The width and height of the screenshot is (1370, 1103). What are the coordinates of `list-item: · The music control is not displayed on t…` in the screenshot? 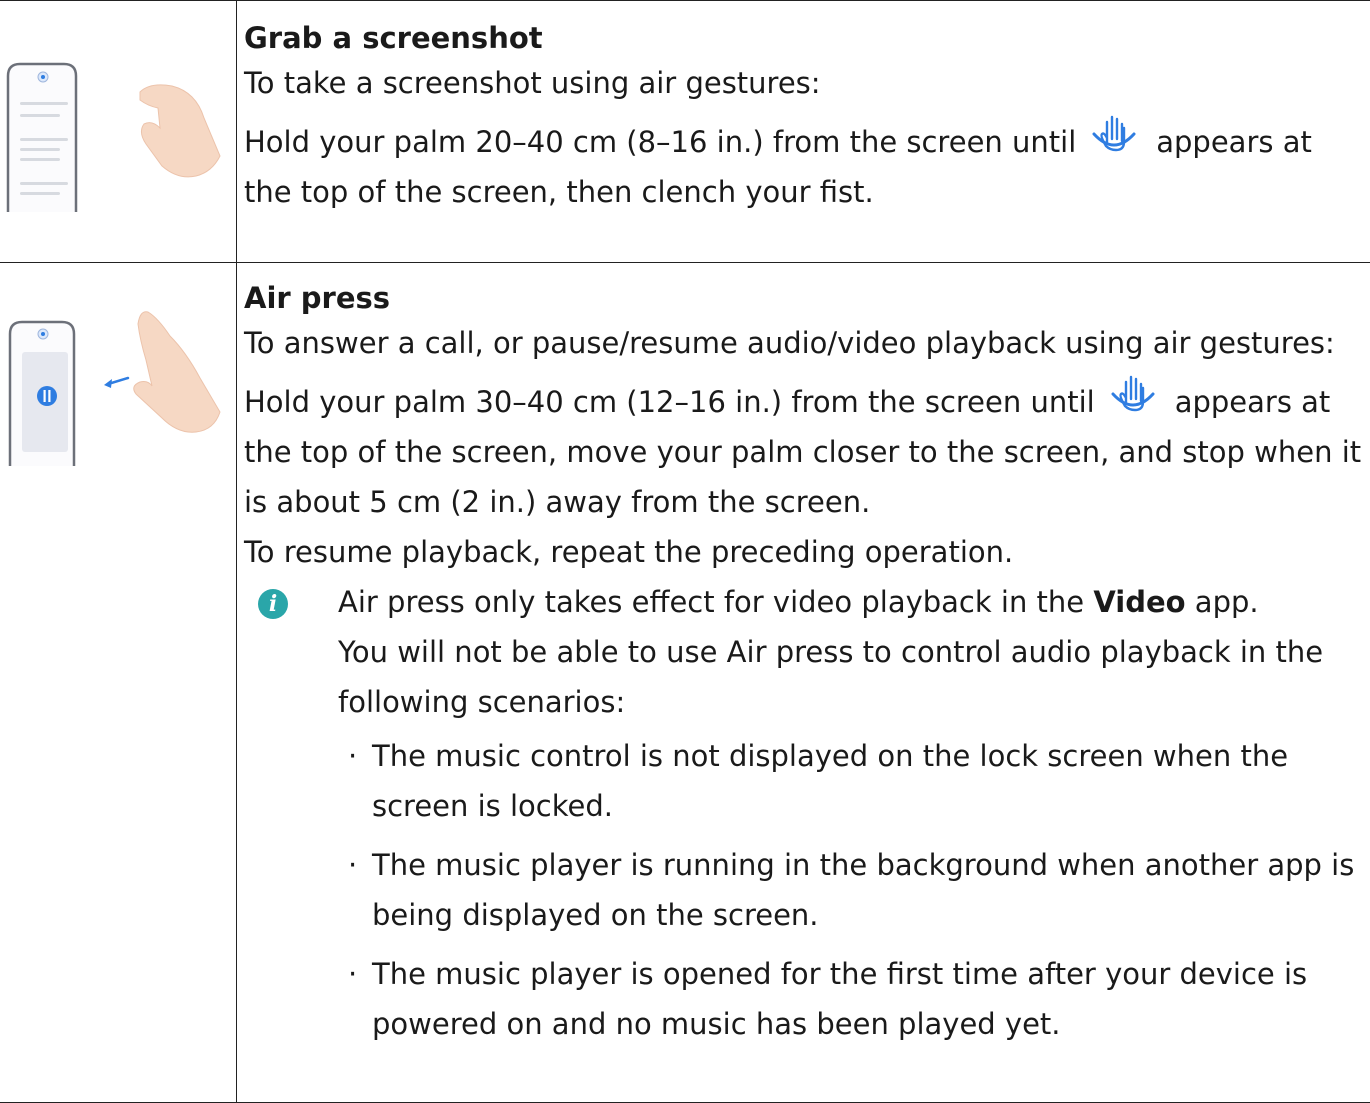 It's located at (851, 781).